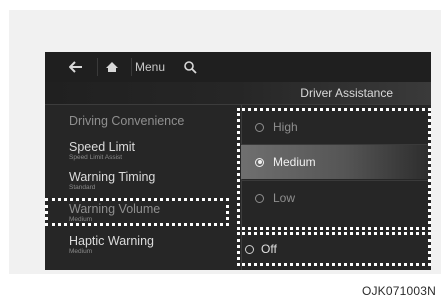  I want to click on home-button, so click(116, 67).